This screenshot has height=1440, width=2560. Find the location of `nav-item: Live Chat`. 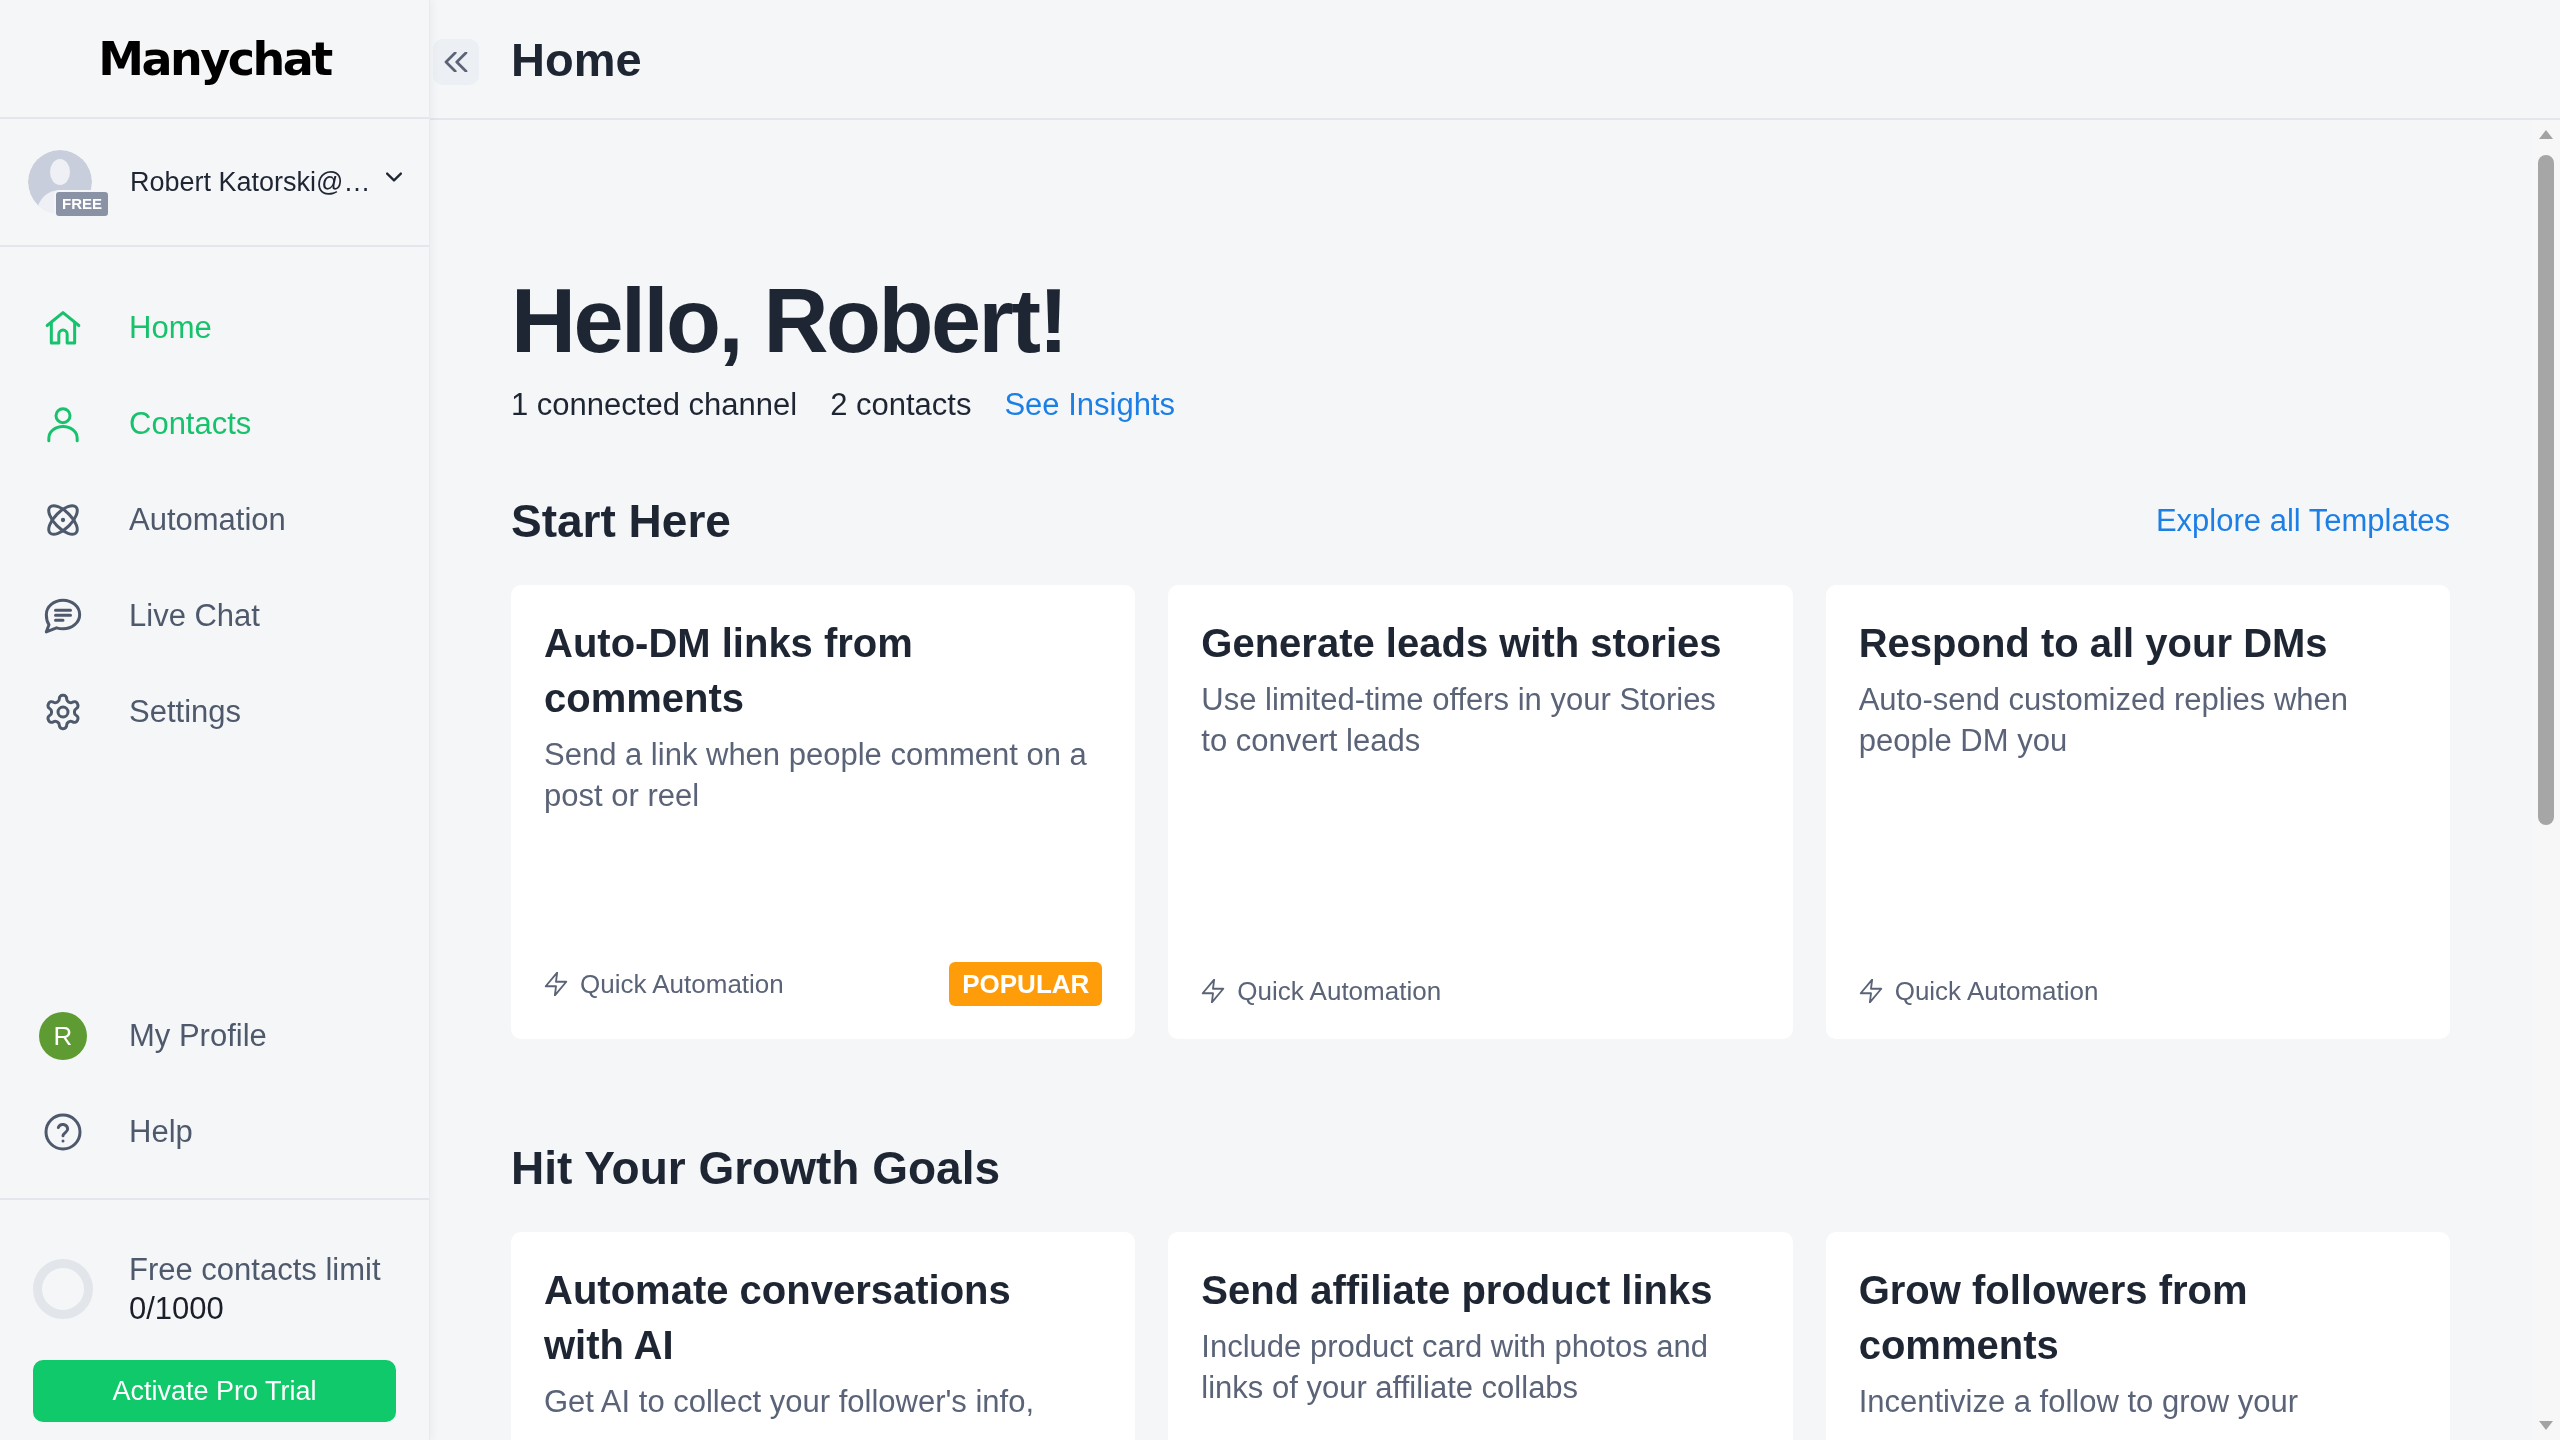

nav-item: Live Chat is located at coordinates (214, 616).